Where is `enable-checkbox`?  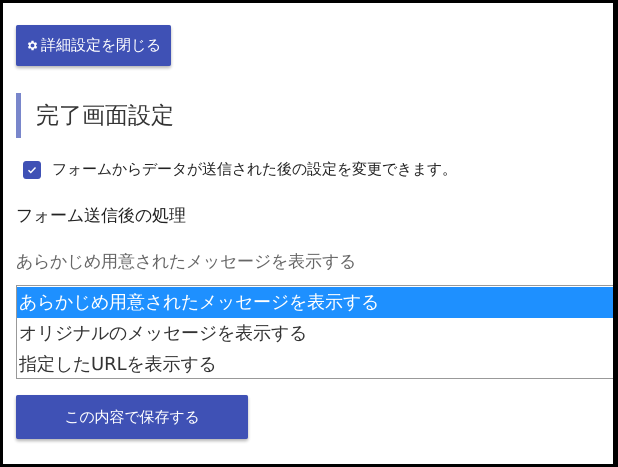 enable-checkbox is located at coordinates (32, 169).